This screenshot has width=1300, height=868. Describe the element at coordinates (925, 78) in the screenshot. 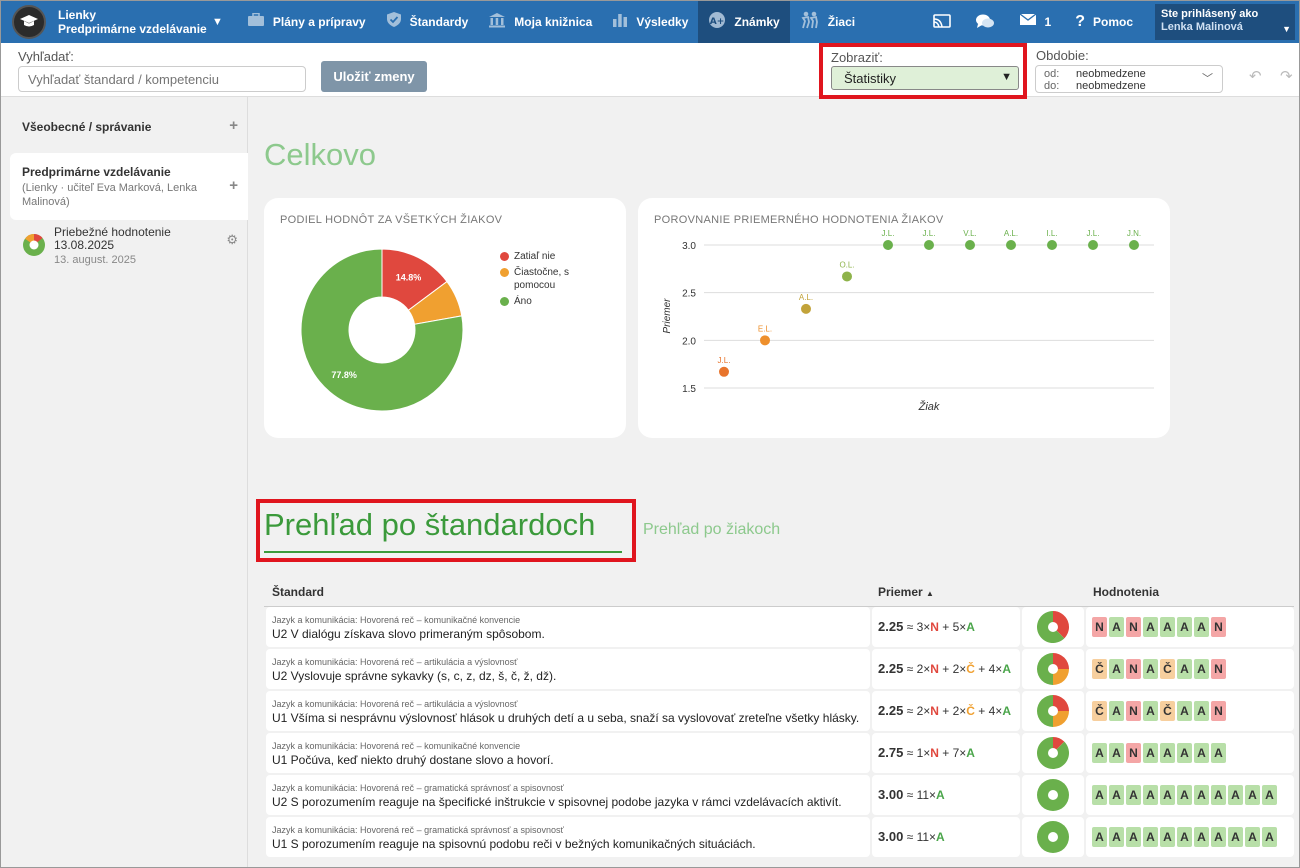

I see `view-select: Štatistiky ▼` at that location.